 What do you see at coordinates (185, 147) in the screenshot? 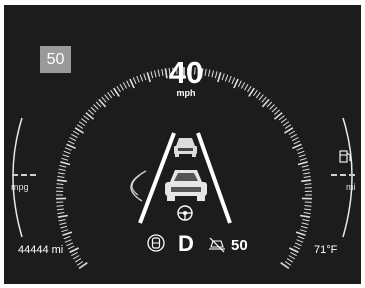
I see `lead-vehicle-icon` at bounding box center [185, 147].